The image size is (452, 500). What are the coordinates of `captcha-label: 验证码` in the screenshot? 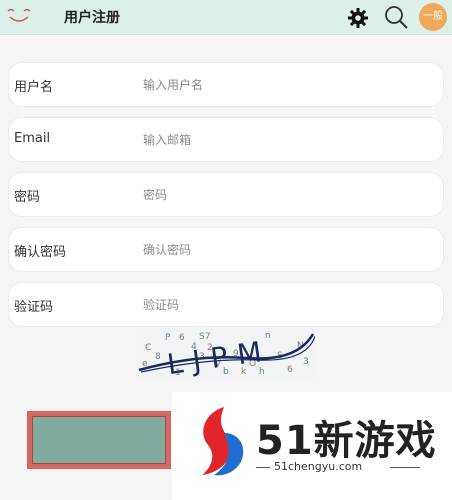 It's located at (34, 307).